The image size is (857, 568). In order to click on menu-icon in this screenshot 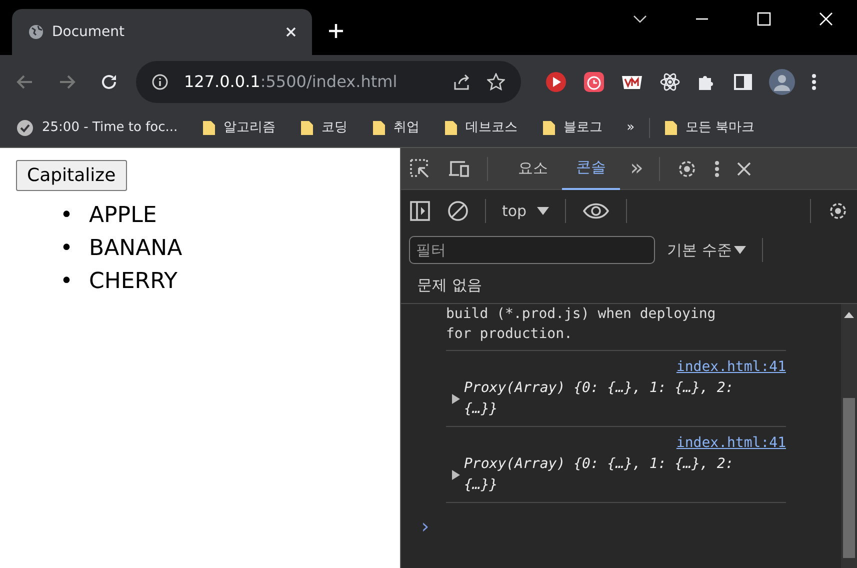, I will do `click(814, 81)`.